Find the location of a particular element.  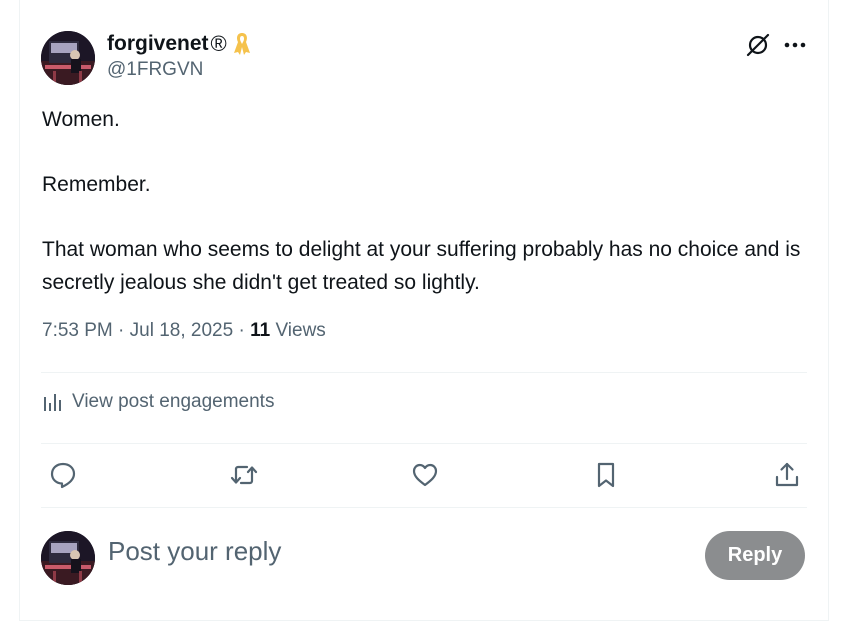

reply-input: Post your reply is located at coordinates (194, 551).